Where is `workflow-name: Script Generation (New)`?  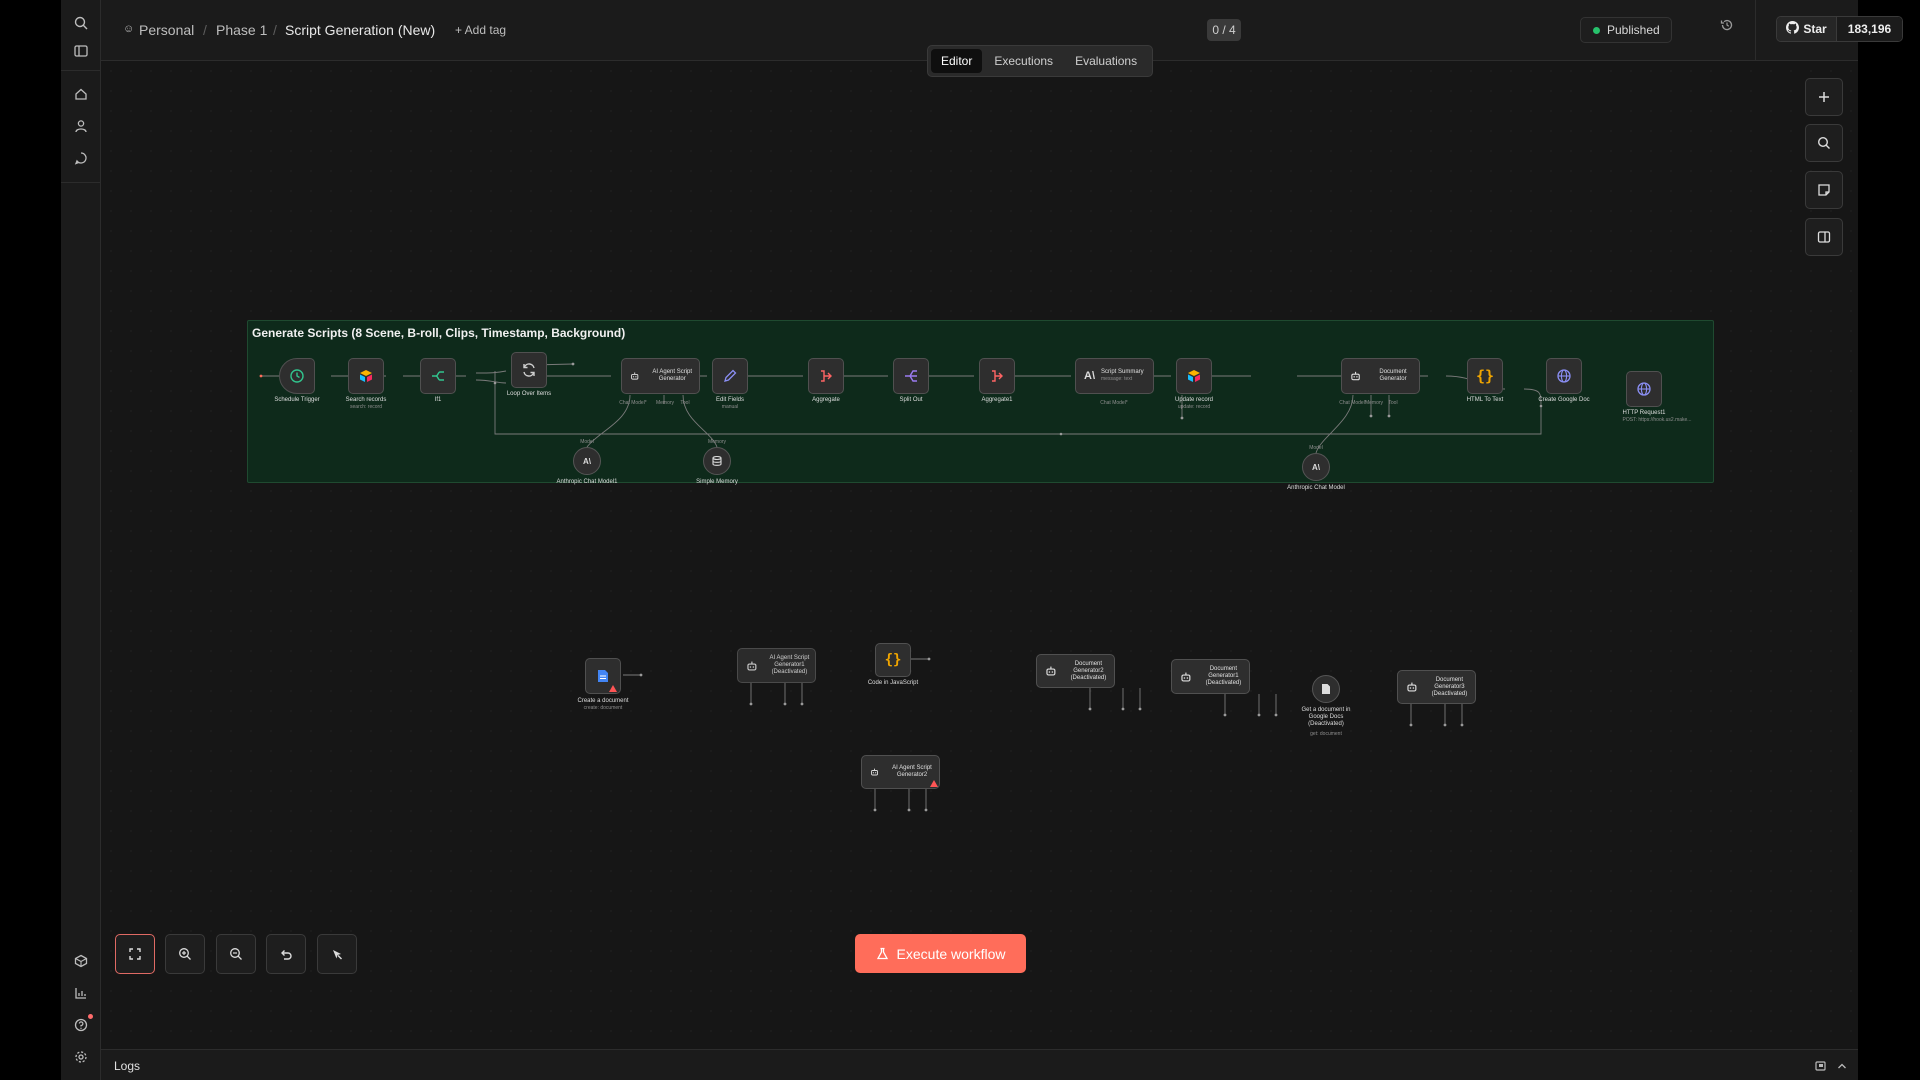 workflow-name: Script Generation (New) is located at coordinates (360, 30).